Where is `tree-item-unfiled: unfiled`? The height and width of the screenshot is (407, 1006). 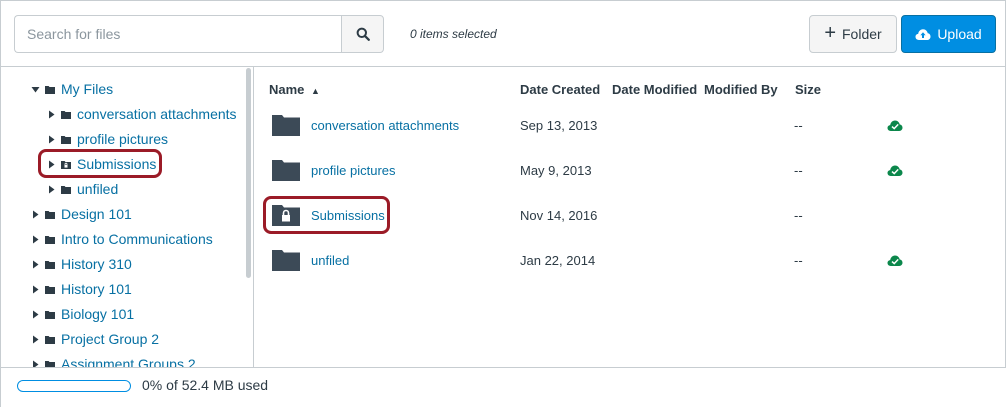
tree-item-unfiled: unfiled is located at coordinates (82, 189).